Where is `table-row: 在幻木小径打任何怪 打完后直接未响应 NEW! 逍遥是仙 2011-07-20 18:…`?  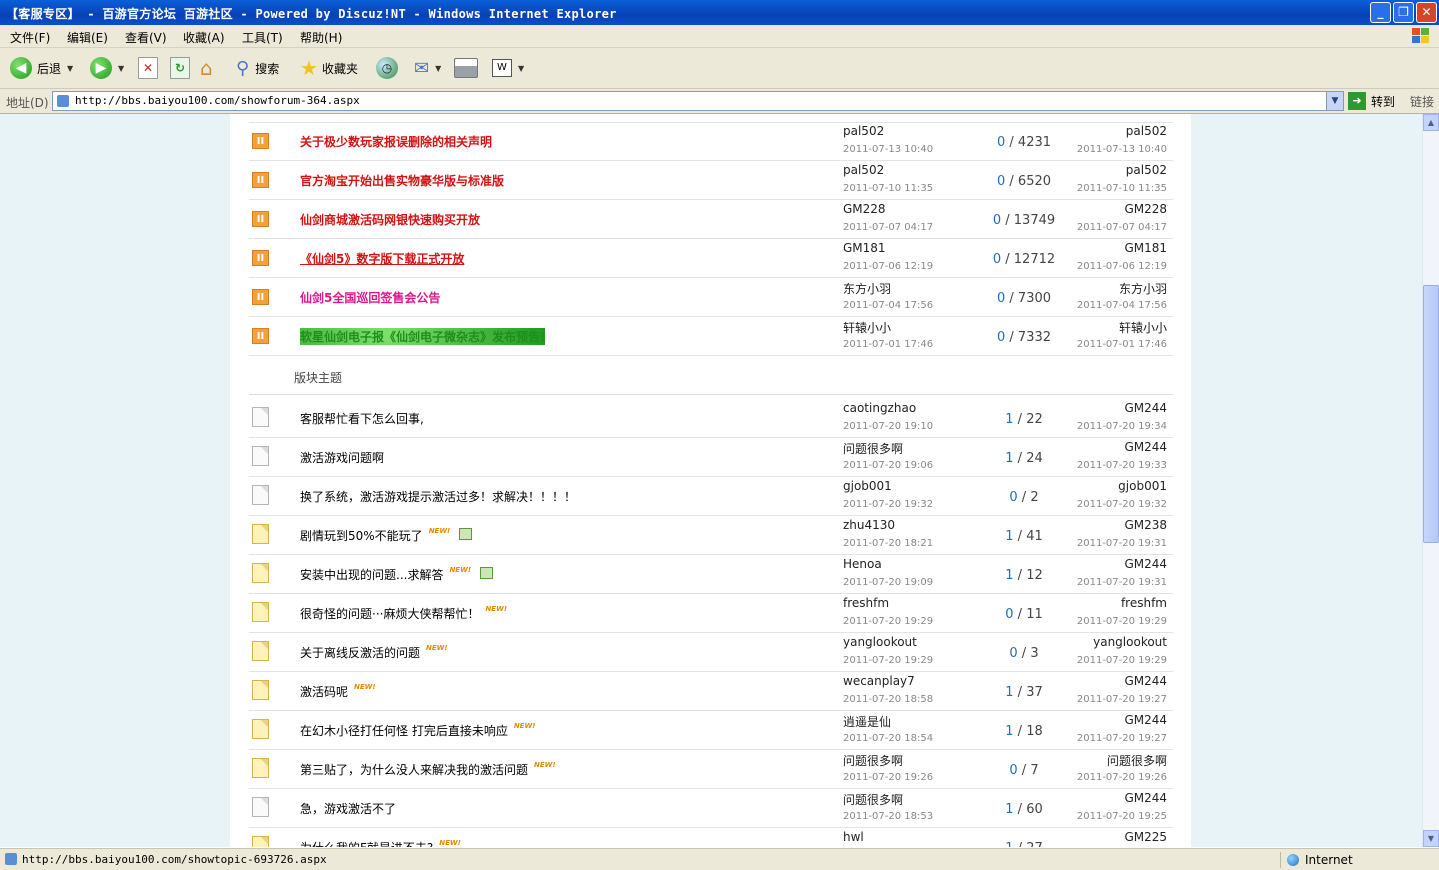 table-row: 在幻木小径打任何怪 打完后直接未响应 NEW! 逍遥是仙 2011-07-20 18:… is located at coordinates (711, 730).